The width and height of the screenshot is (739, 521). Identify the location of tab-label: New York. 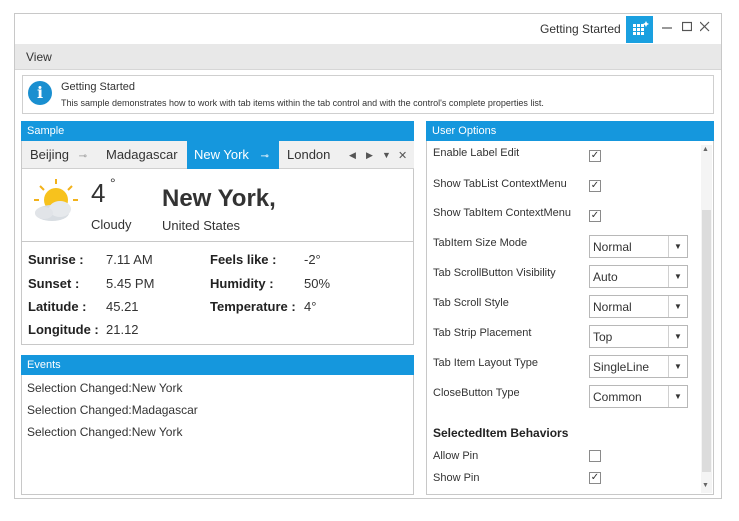
(221, 154).